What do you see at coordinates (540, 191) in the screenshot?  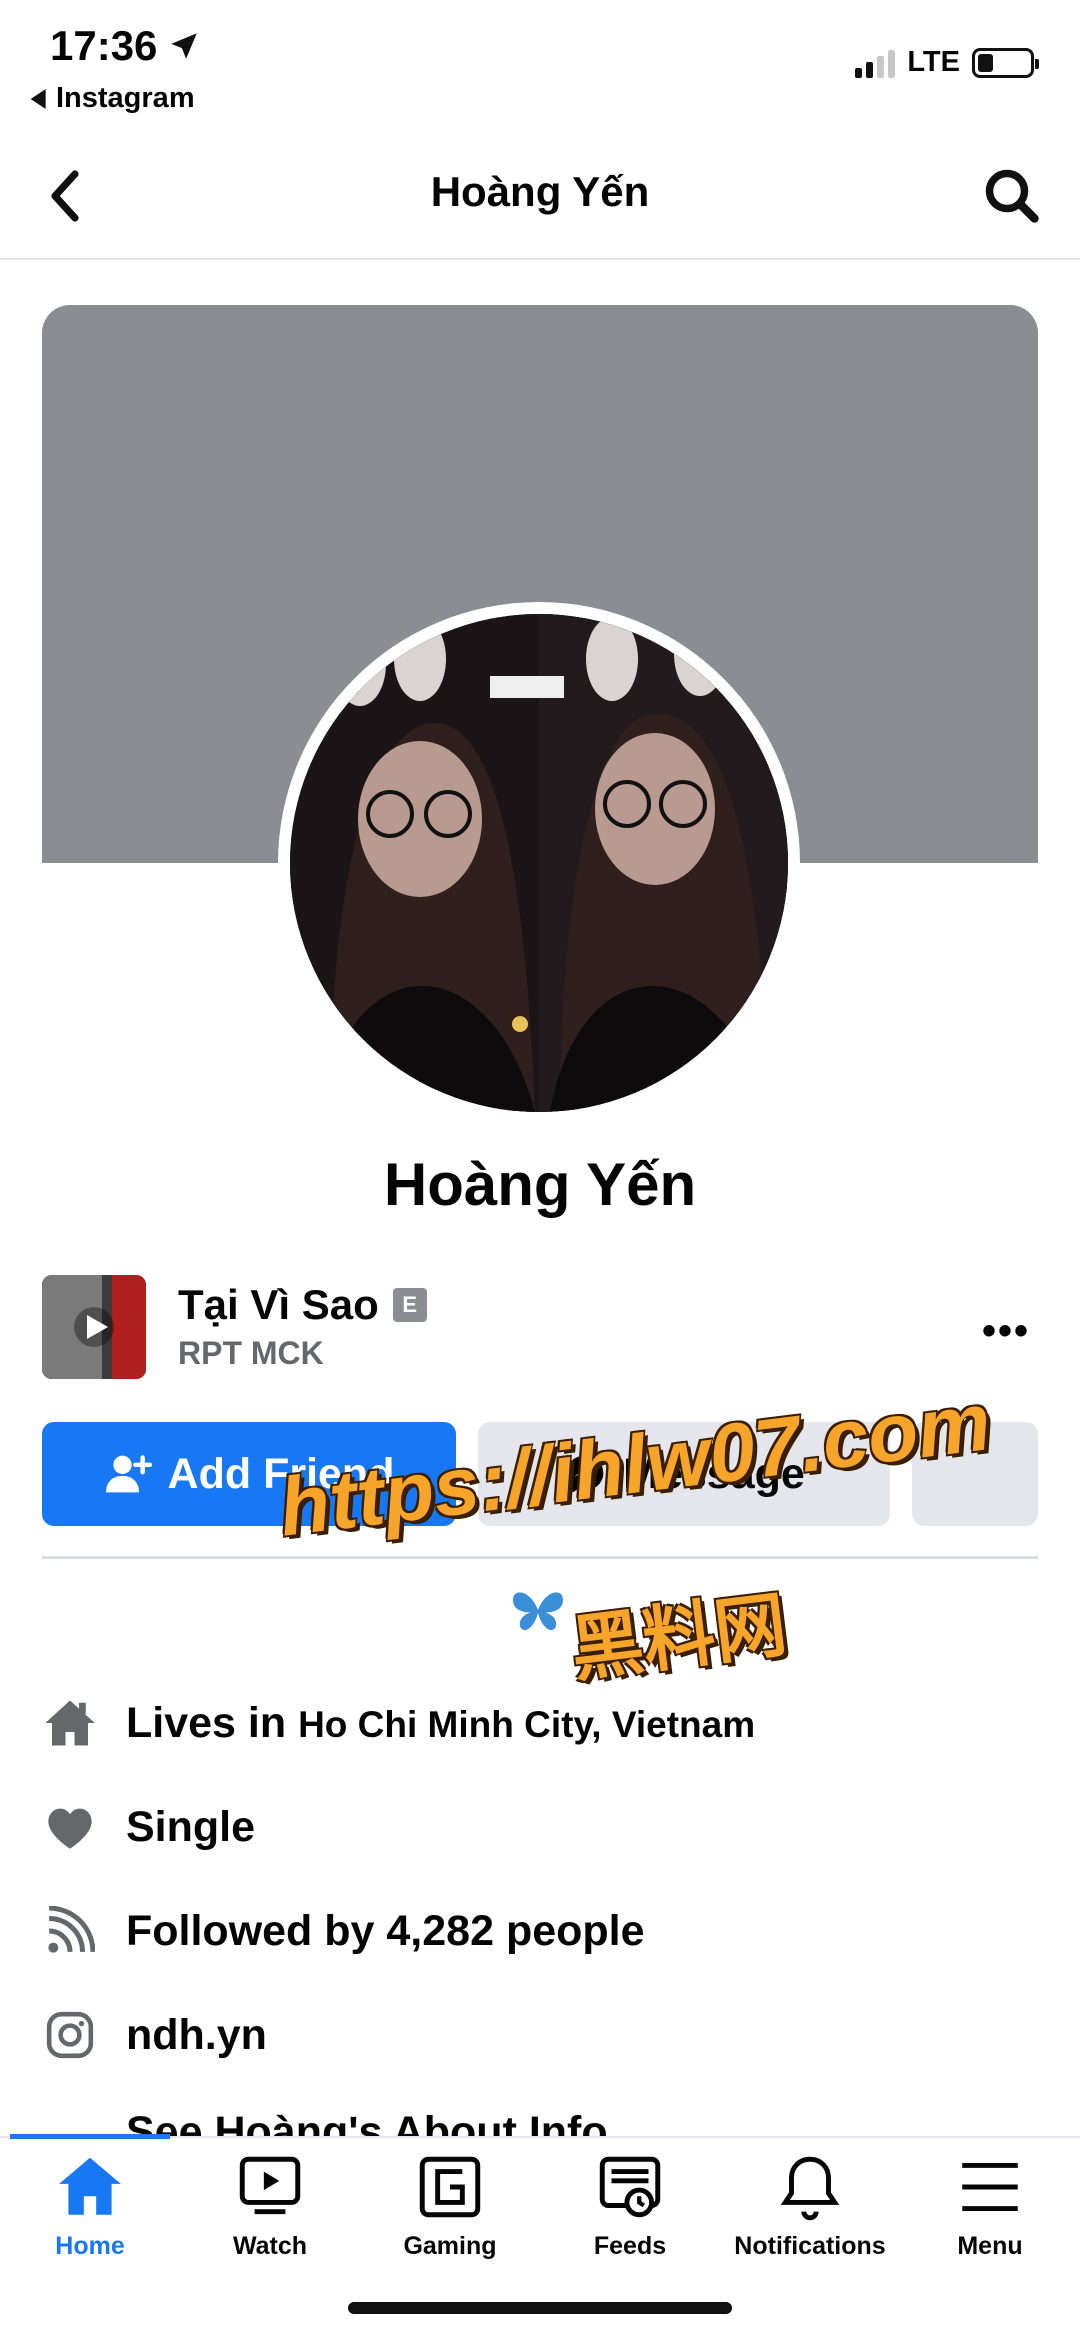 I see `header-title: Hoàng Yến` at bounding box center [540, 191].